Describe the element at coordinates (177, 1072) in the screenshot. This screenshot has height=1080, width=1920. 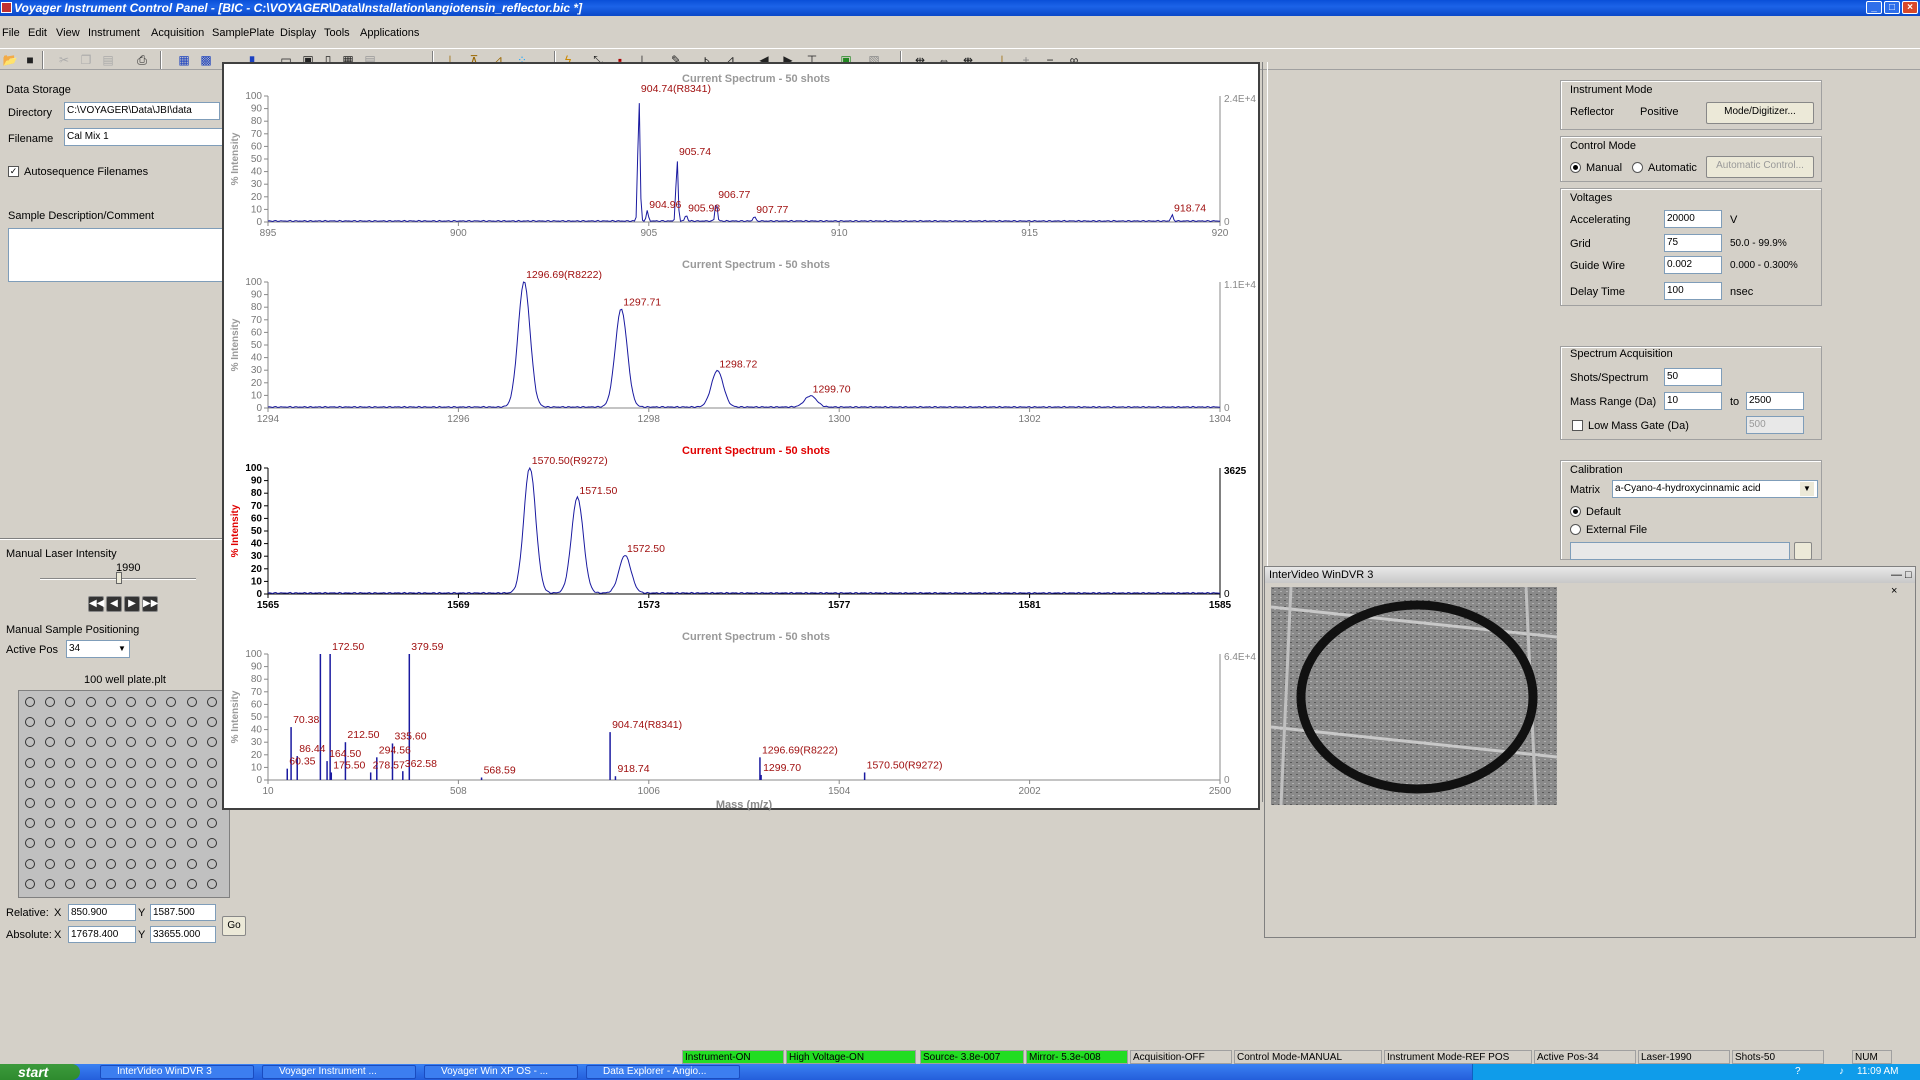
I see `task-windvr: InterVideo WinDVR 3` at that location.